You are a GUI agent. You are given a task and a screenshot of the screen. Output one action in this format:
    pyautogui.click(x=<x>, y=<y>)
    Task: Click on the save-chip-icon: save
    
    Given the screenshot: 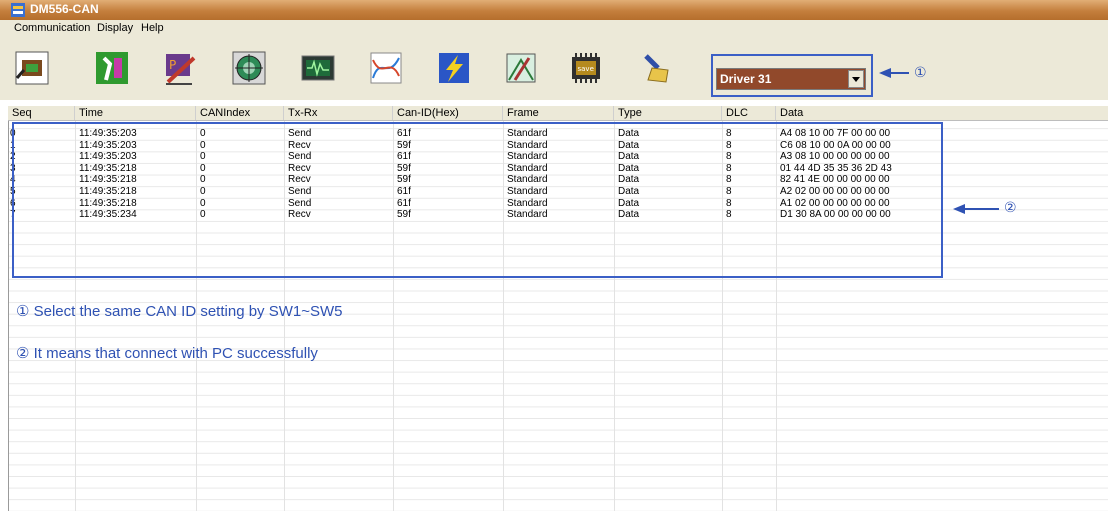 What is the action you would take?
    pyautogui.click(x=586, y=68)
    